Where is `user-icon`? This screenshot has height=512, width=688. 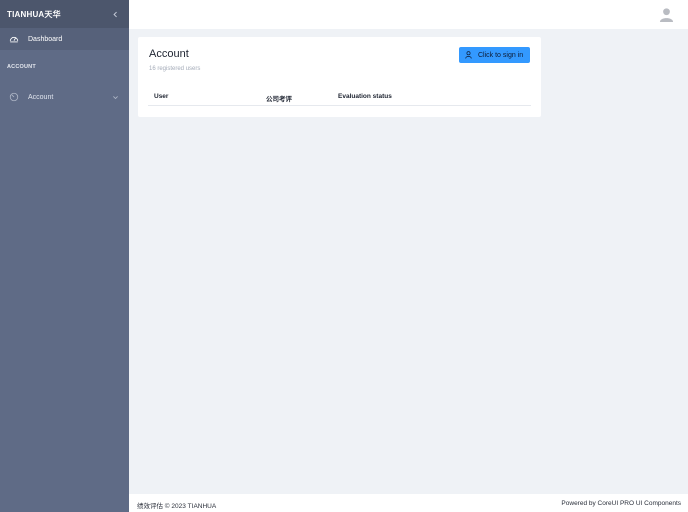
user-icon is located at coordinates (468, 55).